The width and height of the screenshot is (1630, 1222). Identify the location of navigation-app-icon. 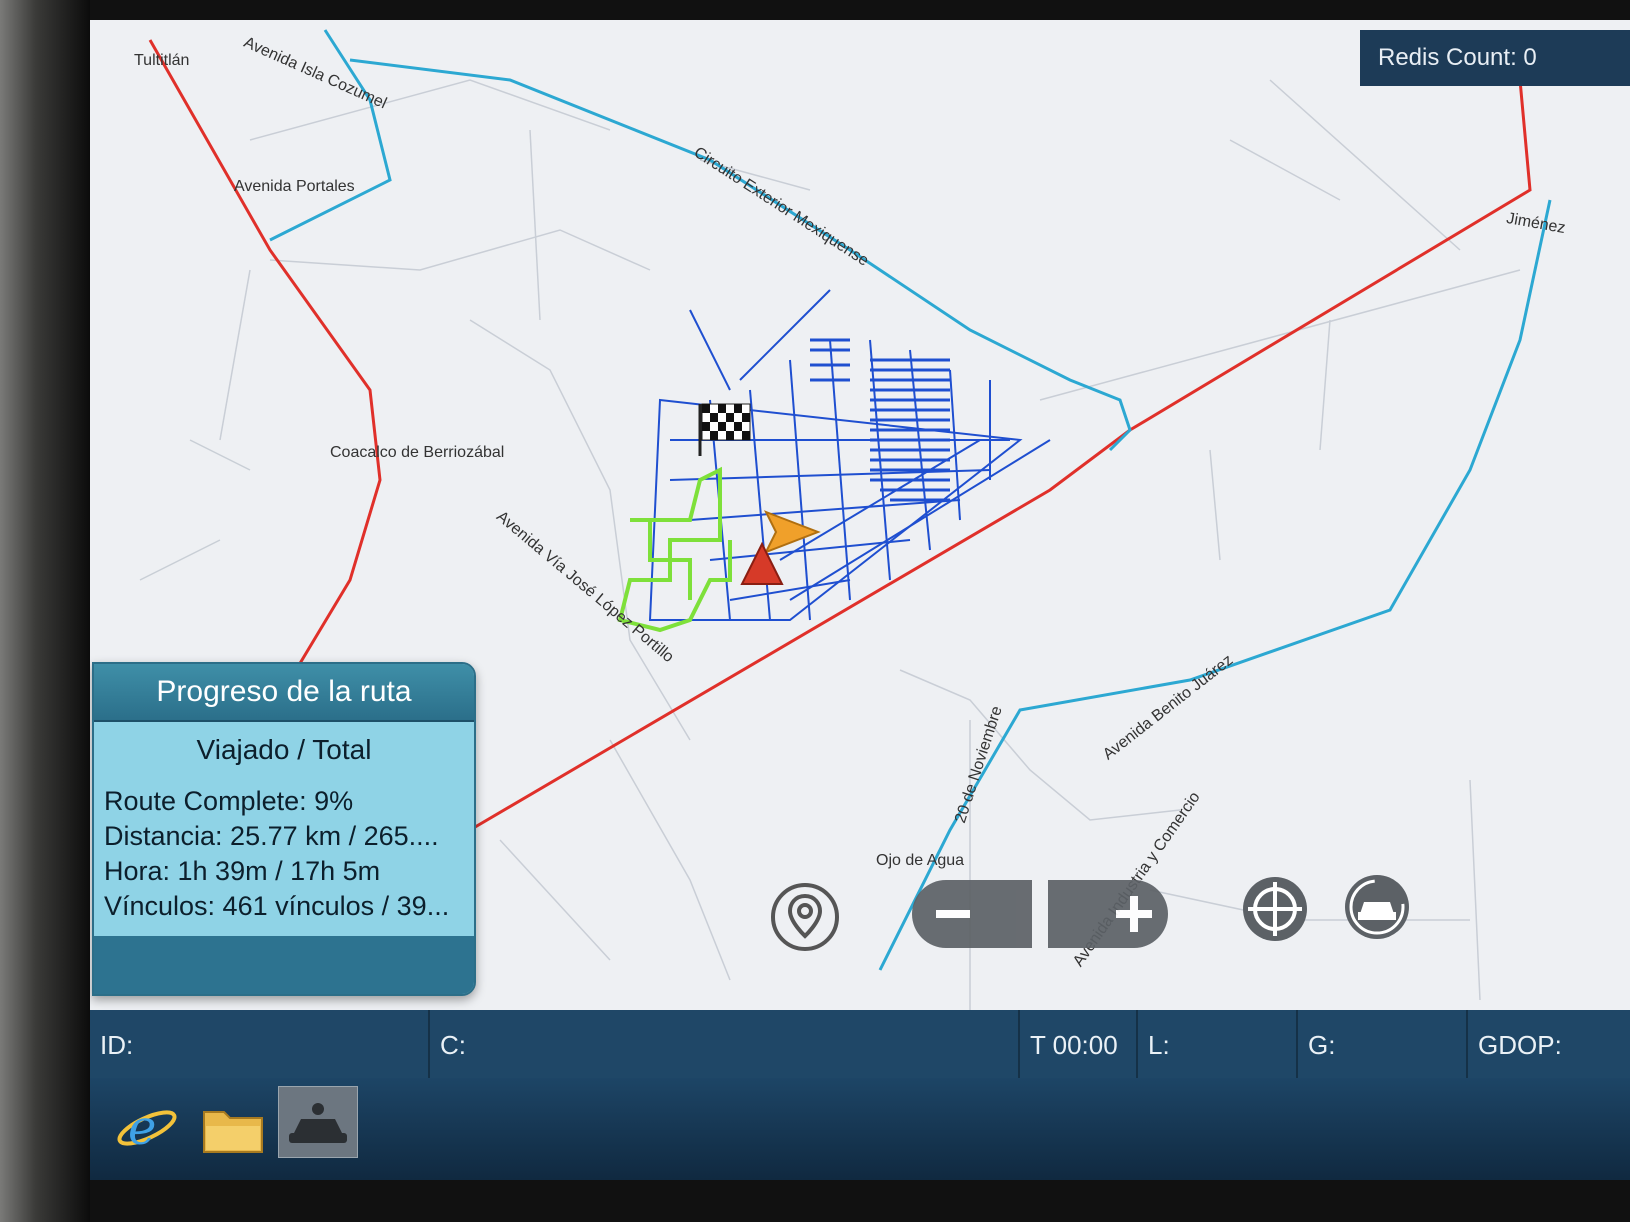
(318, 1123).